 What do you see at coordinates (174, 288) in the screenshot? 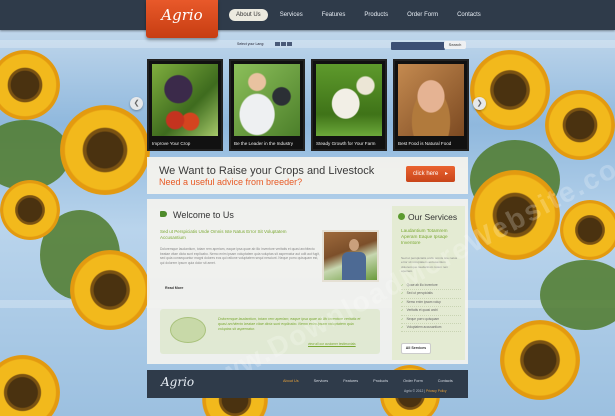
I see `read-more-link: Read More` at bounding box center [174, 288].